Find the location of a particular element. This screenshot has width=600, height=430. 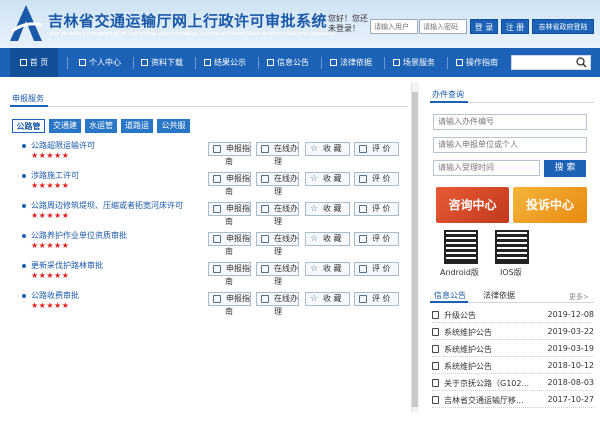

tab-road-transport: 道路运 is located at coordinates (137, 126).